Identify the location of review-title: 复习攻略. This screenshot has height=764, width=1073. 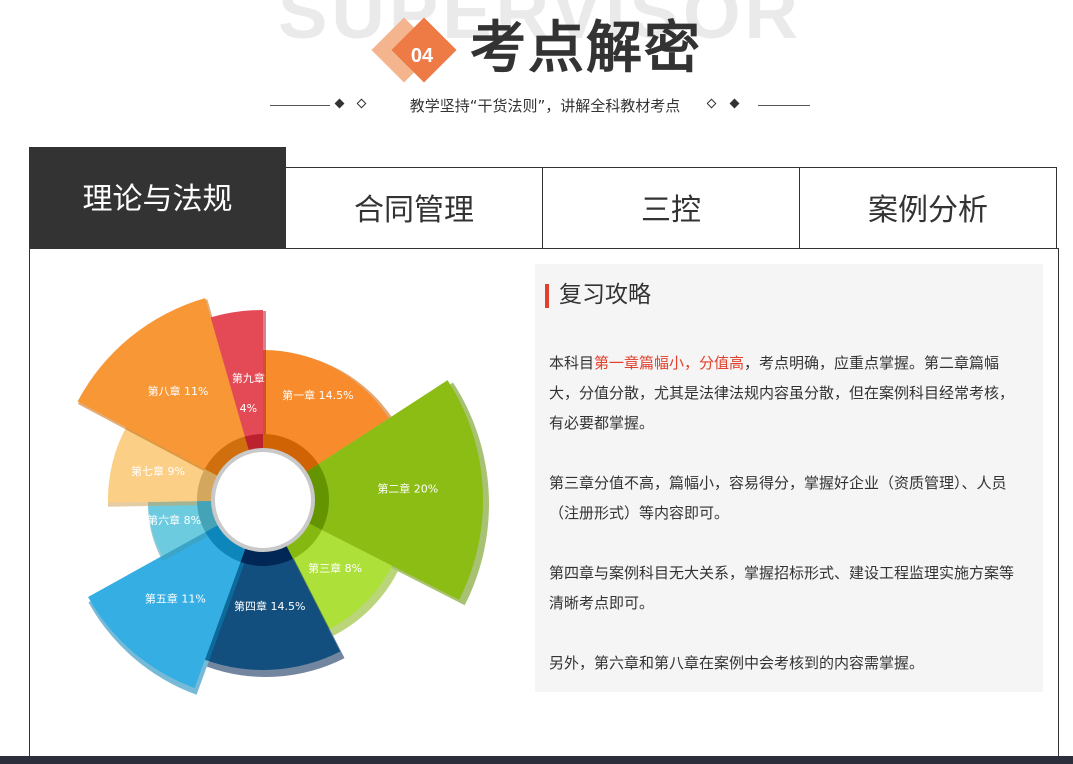
(605, 295).